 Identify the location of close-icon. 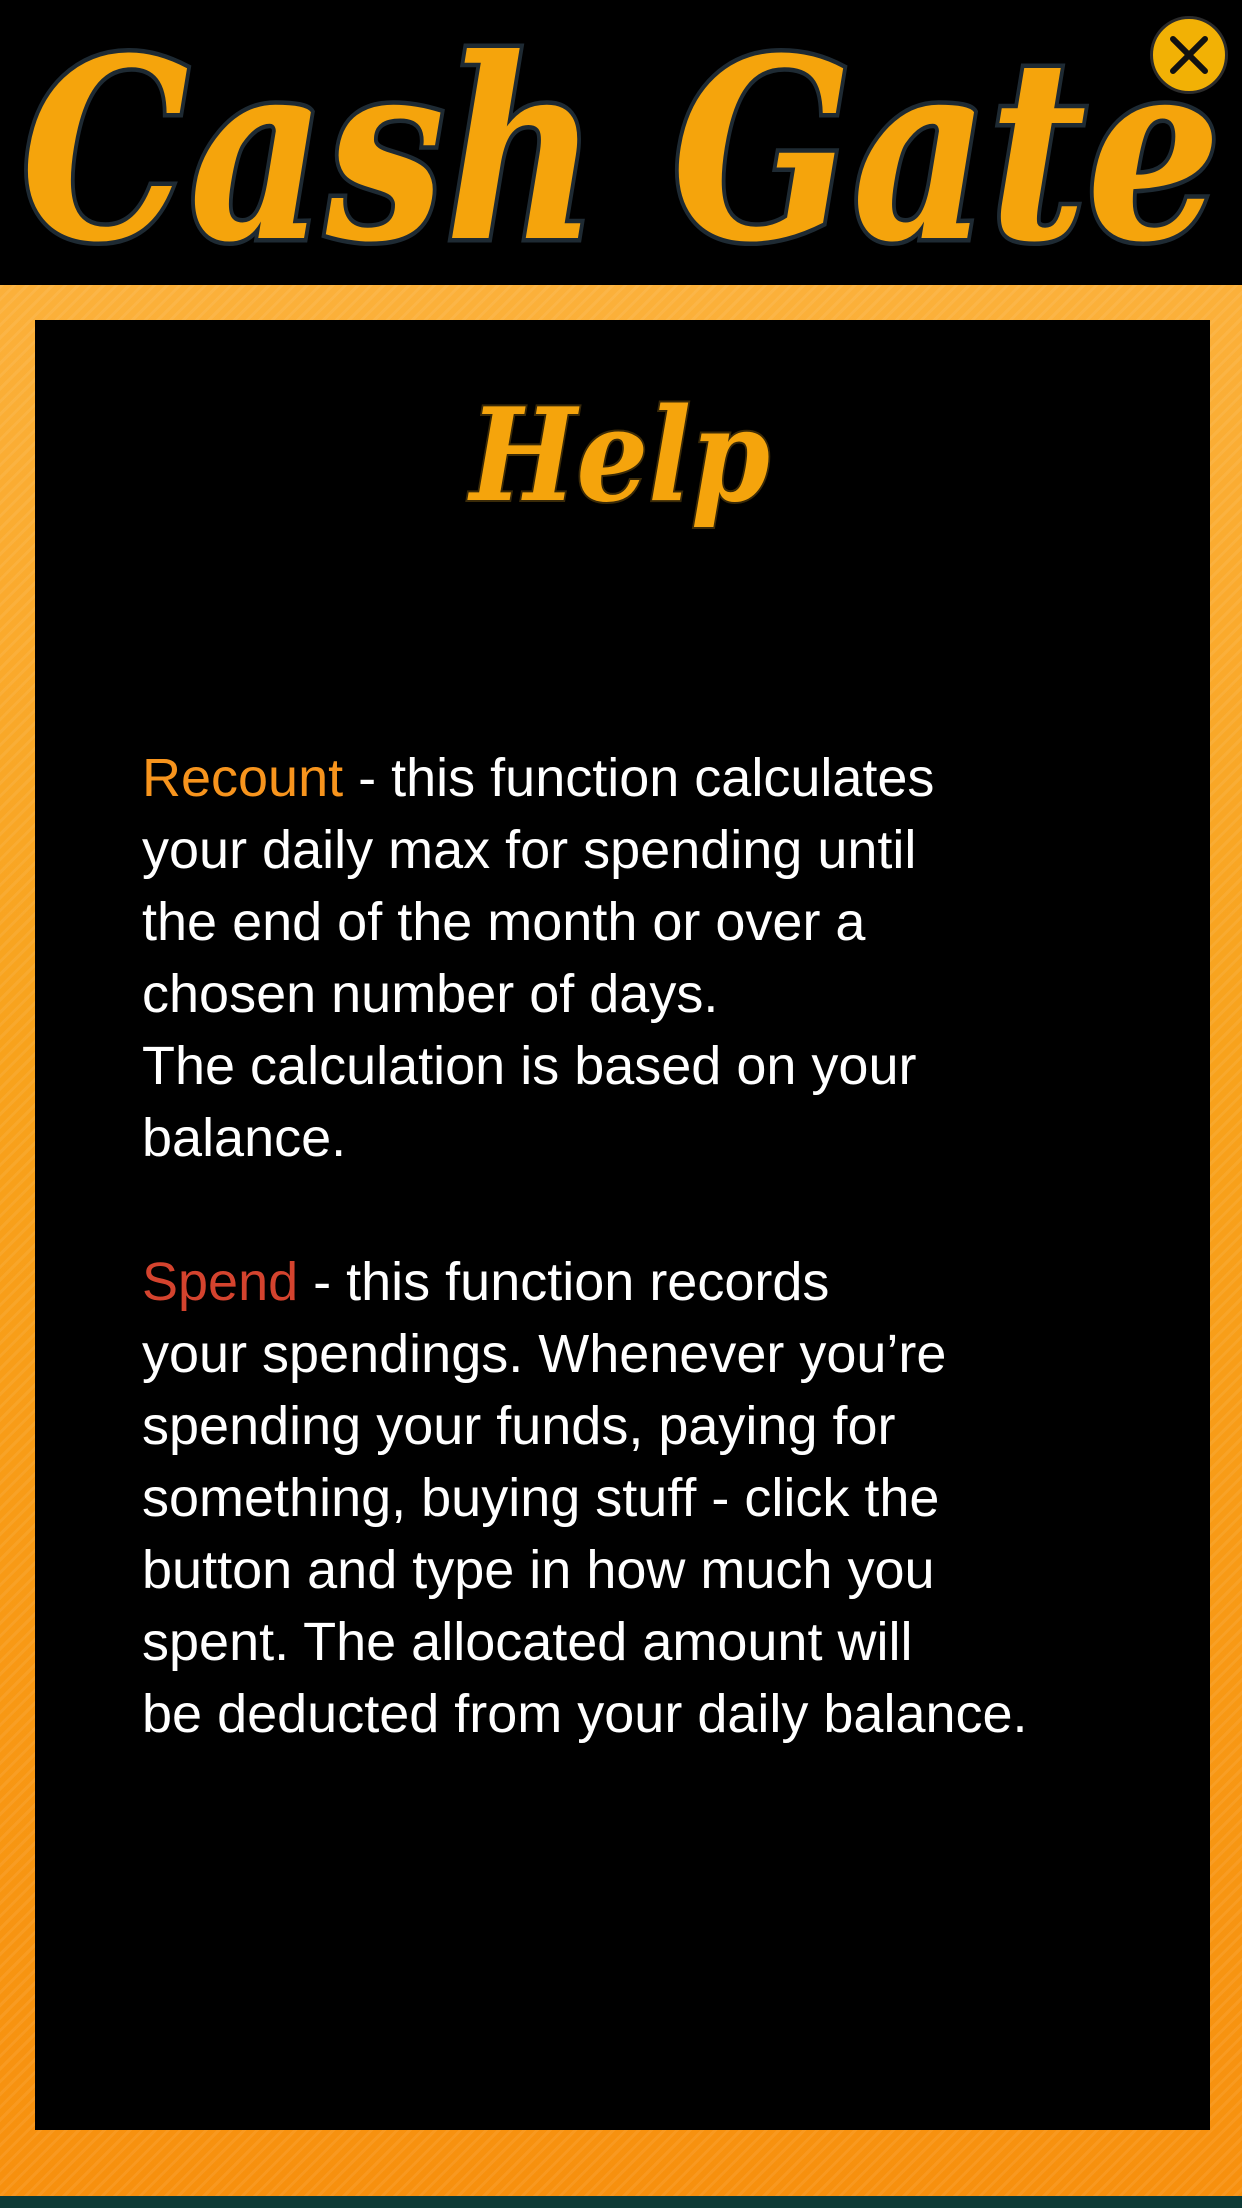
(1189, 55).